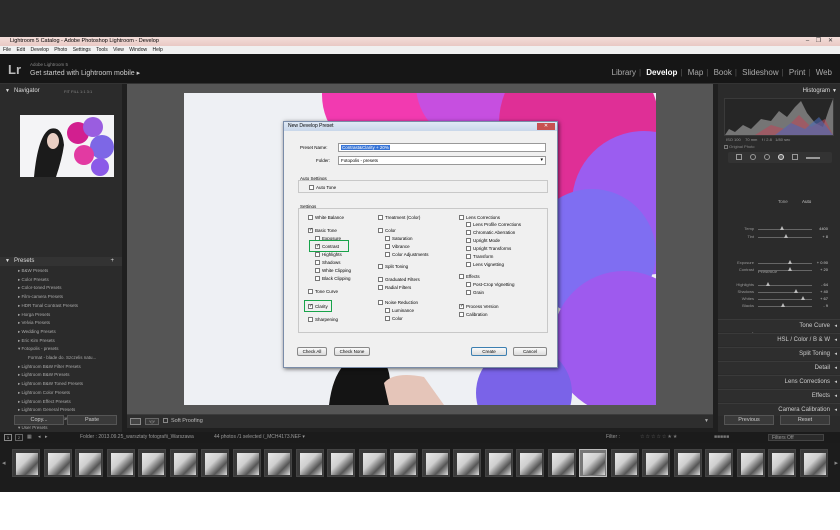 This screenshot has height=530, width=840. What do you see at coordinates (61, 91) in the screenshot?
I see `navigator-header: ▼ Navigator FIT FILL 1:1 3:1` at bounding box center [61, 91].